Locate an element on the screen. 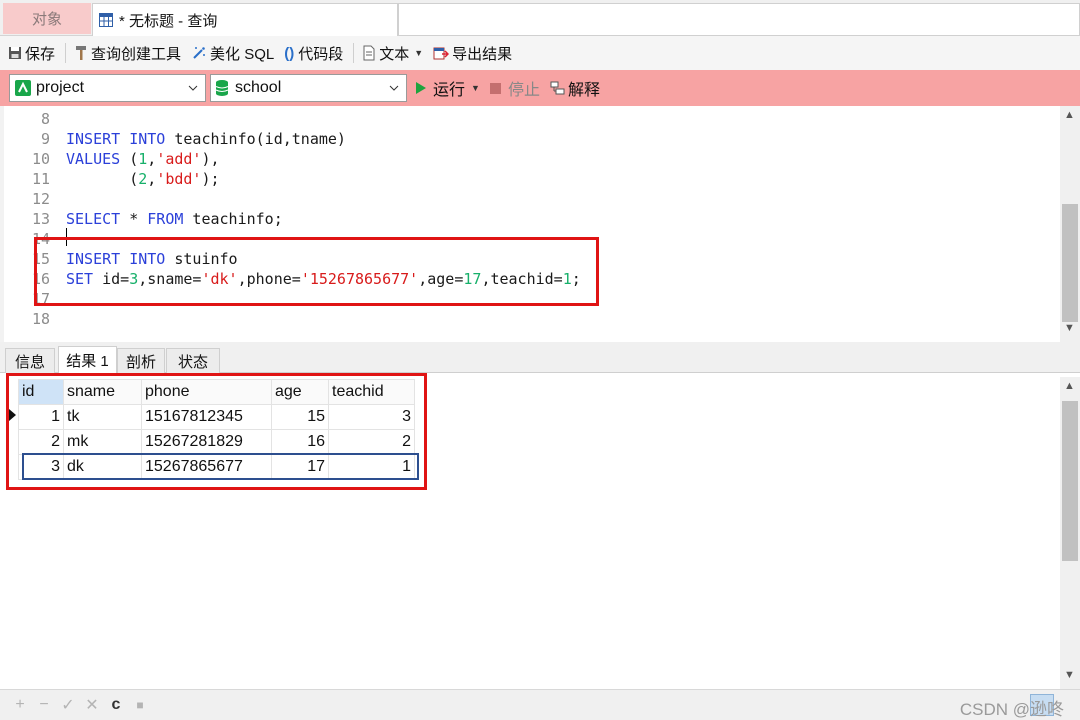 The width and height of the screenshot is (1080, 720). beautify-sql-label: 美化 SQL is located at coordinates (242, 54).